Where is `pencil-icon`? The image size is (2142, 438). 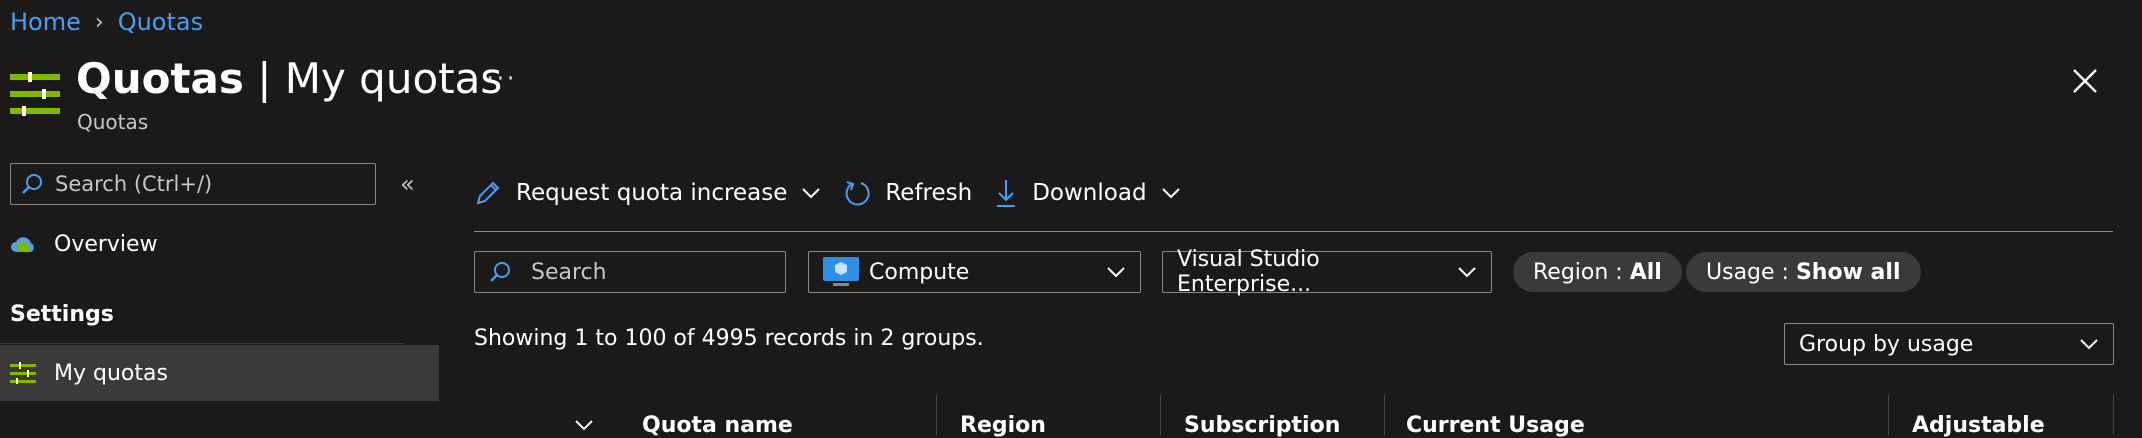 pencil-icon is located at coordinates (488, 193).